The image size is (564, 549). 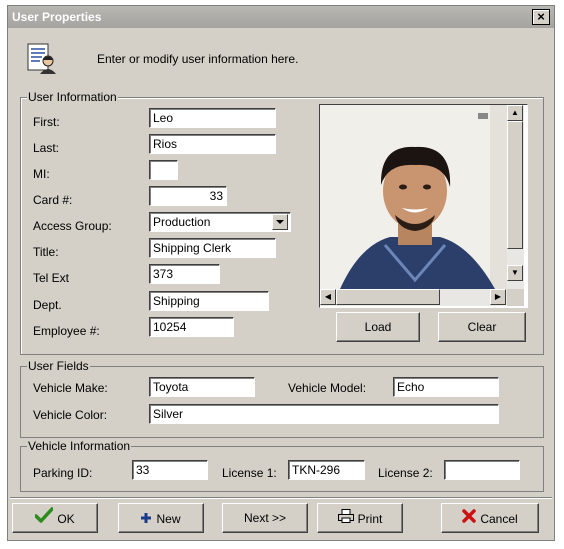 I want to click on close-icon: ×, so click(x=541, y=16).